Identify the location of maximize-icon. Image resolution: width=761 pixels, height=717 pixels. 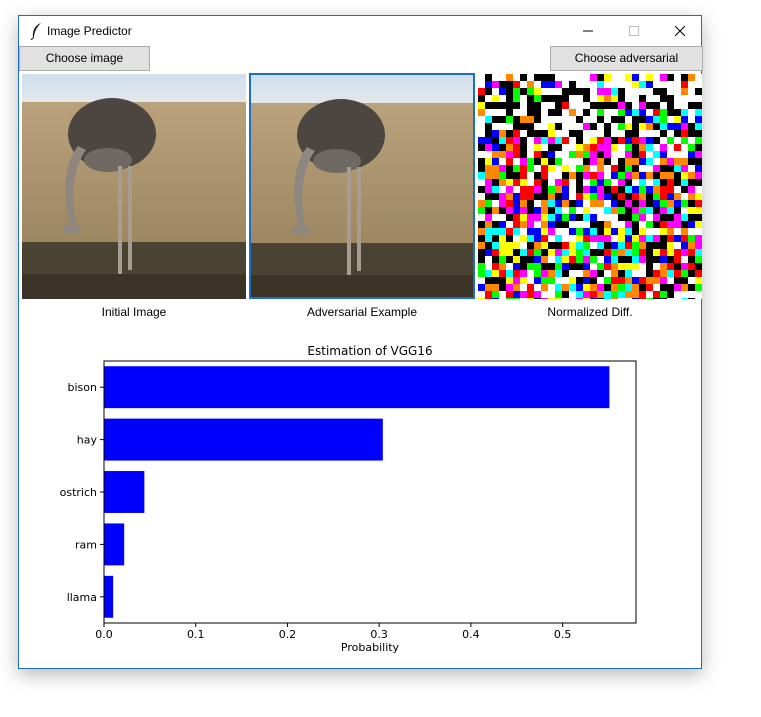
(634, 31).